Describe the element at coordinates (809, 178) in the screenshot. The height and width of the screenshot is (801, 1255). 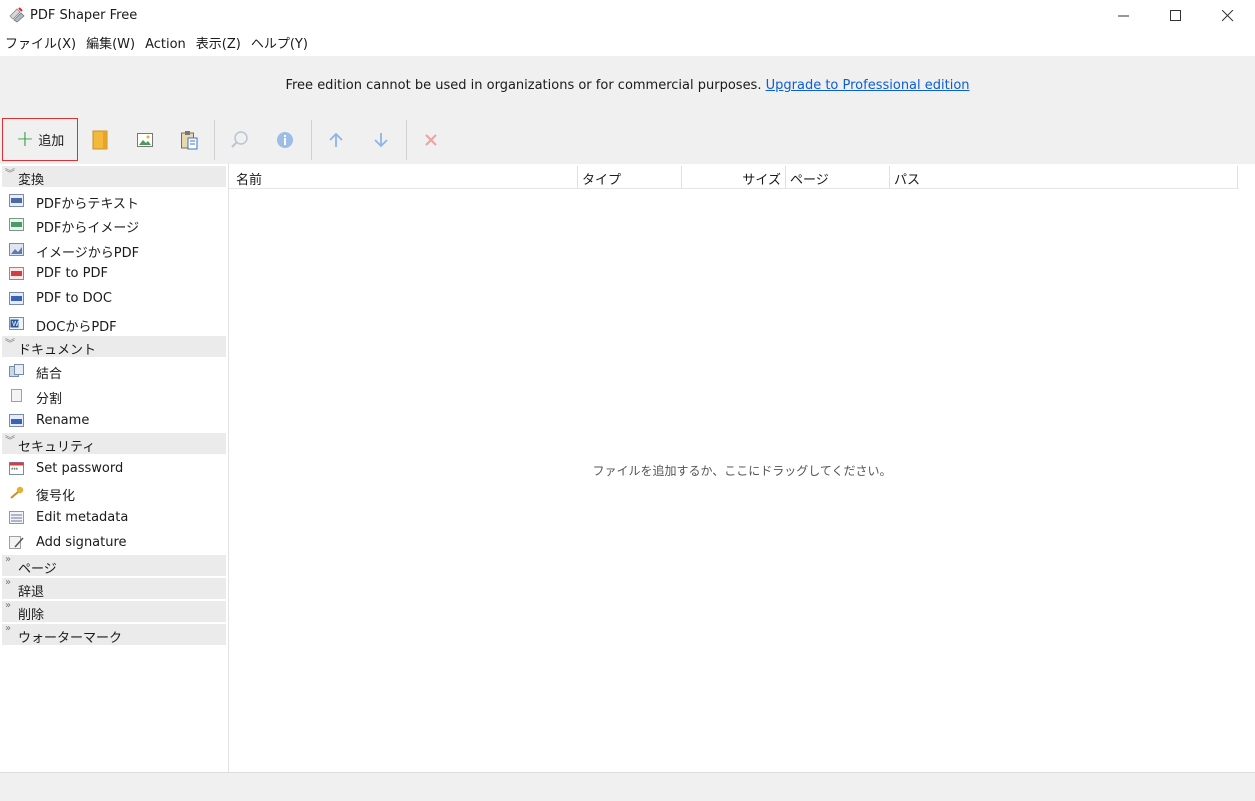
I see `column-header-pages: ページ` at that location.